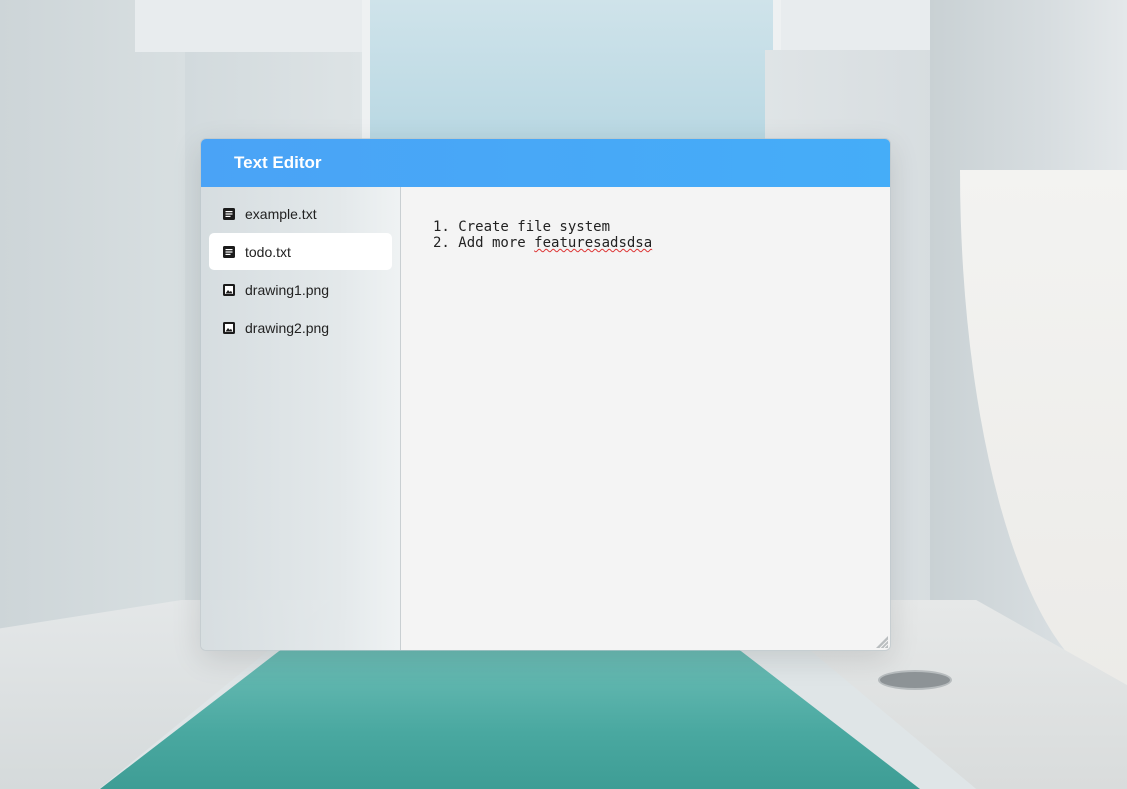 This screenshot has height=789, width=1127. I want to click on file-name: todo.txt, so click(268, 251).